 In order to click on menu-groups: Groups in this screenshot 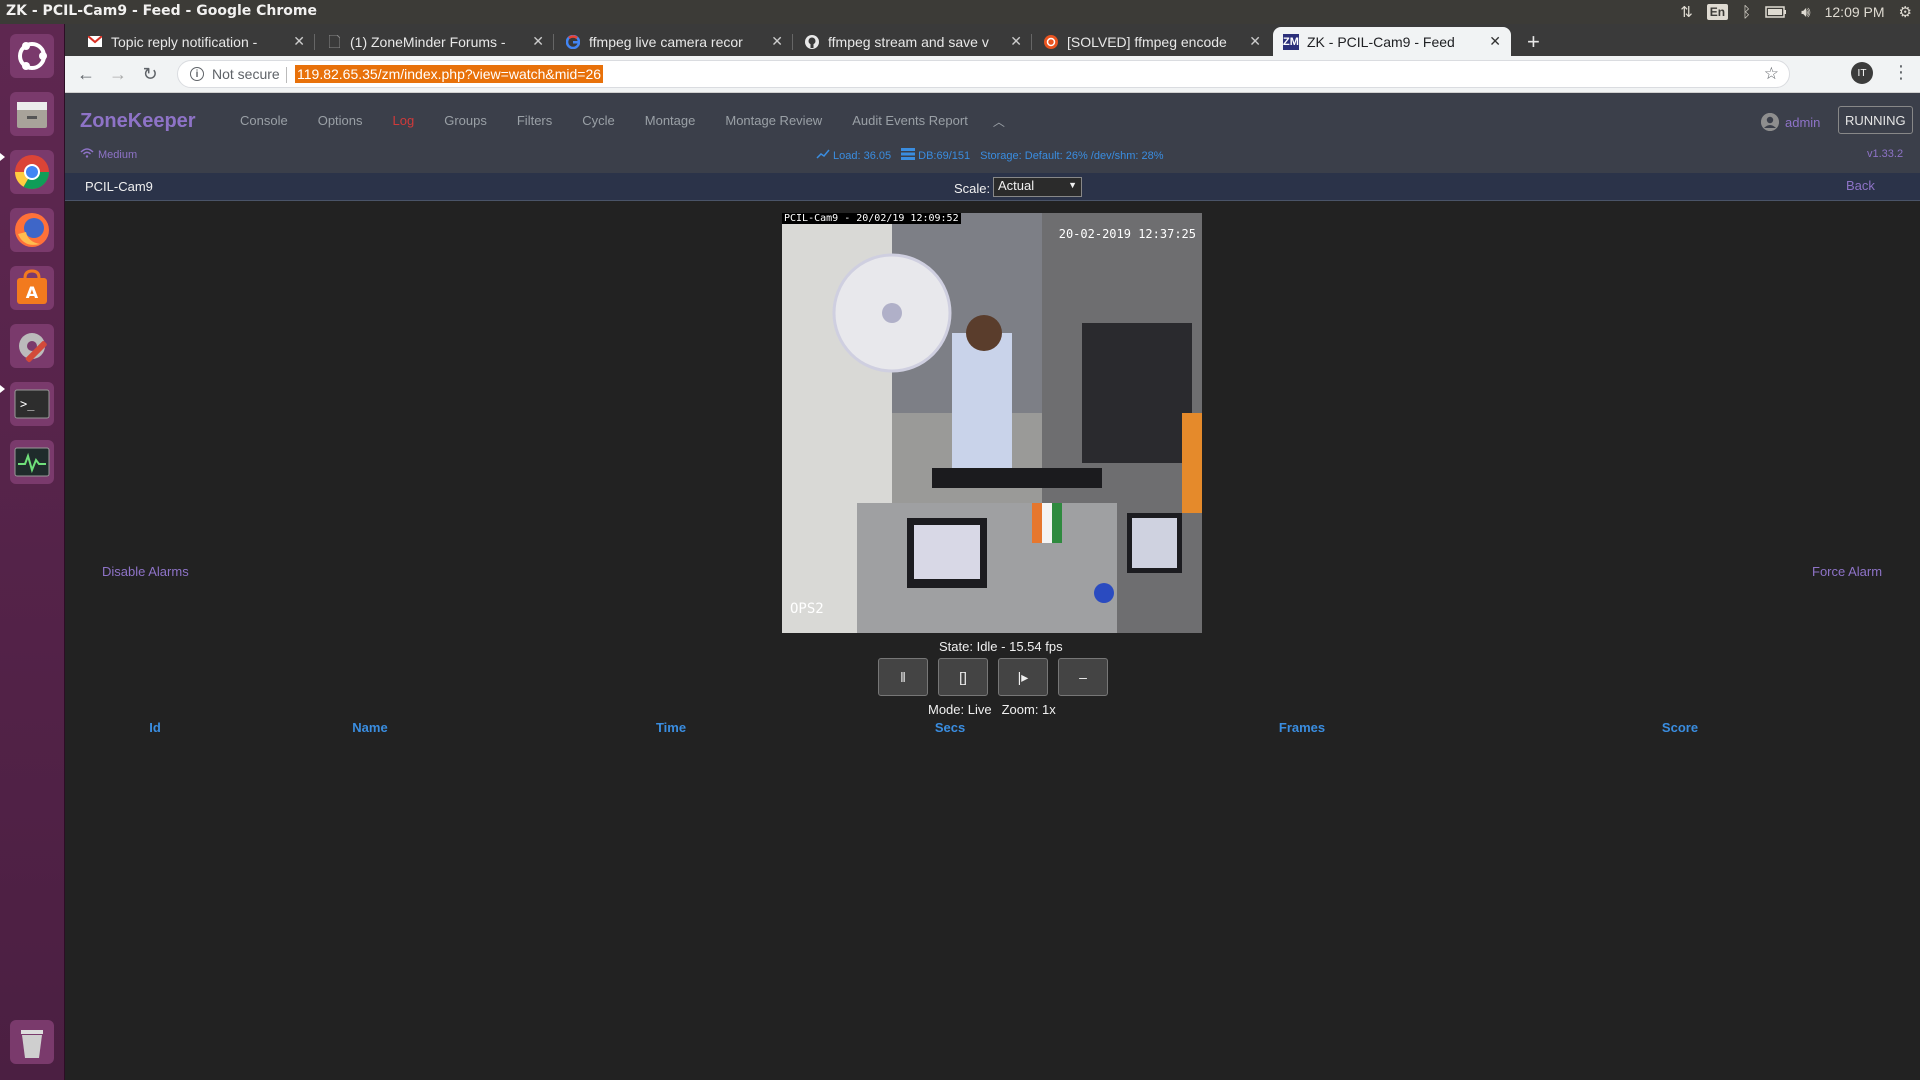, I will do `click(465, 121)`.